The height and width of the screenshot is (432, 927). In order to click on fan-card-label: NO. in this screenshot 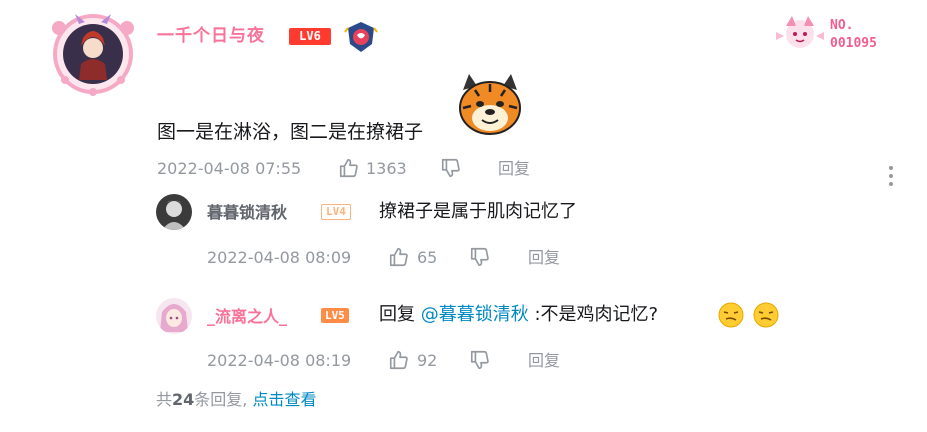, I will do `click(842, 25)`.